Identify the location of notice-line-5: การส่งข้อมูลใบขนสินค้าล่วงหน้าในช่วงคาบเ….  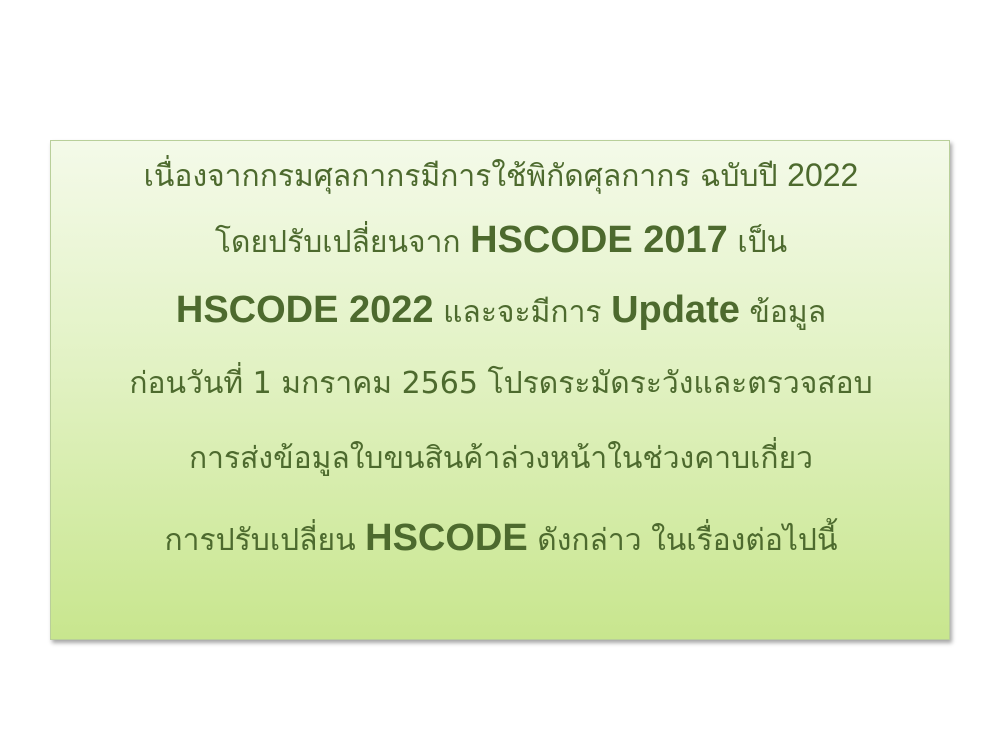
(501, 459).